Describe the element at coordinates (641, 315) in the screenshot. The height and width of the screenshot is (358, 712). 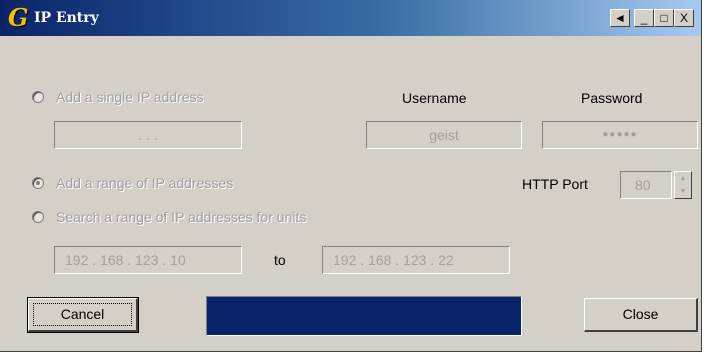
I see `close-button: Close` at that location.